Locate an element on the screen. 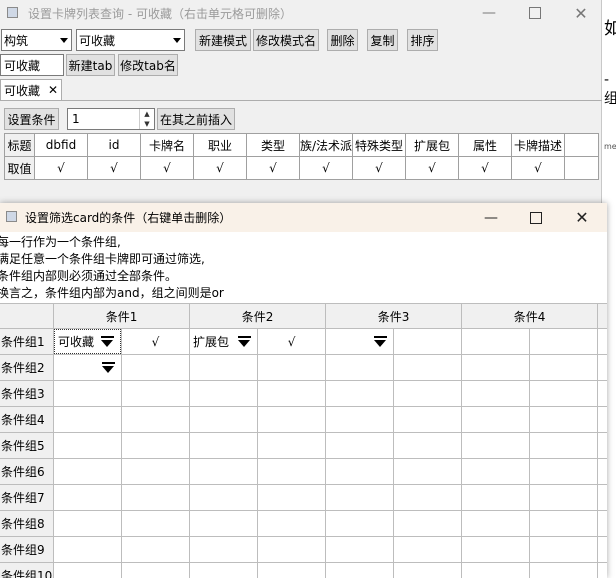 The width and height of the screenshot is (616, 578). spin-arrows-icon: ▲ ▼ is located at coordinates (146, 119).